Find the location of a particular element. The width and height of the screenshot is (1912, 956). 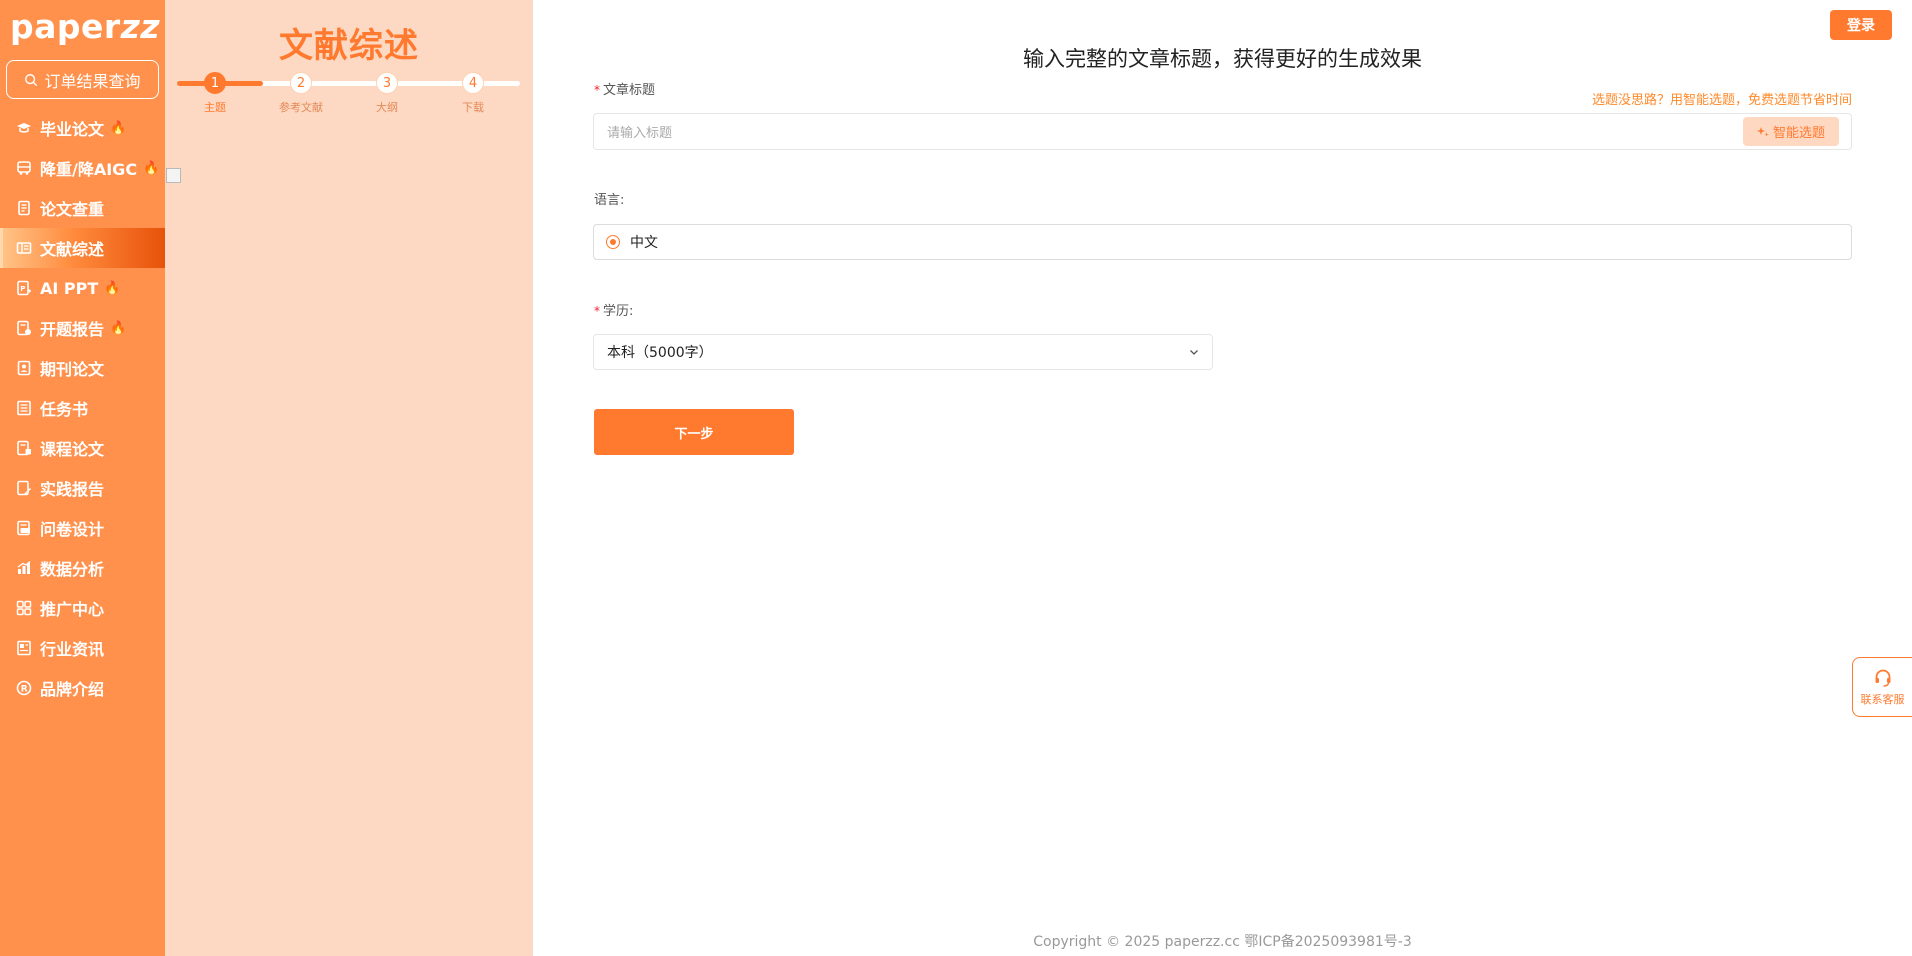

grid-icon is located at coordinates (24, 608).